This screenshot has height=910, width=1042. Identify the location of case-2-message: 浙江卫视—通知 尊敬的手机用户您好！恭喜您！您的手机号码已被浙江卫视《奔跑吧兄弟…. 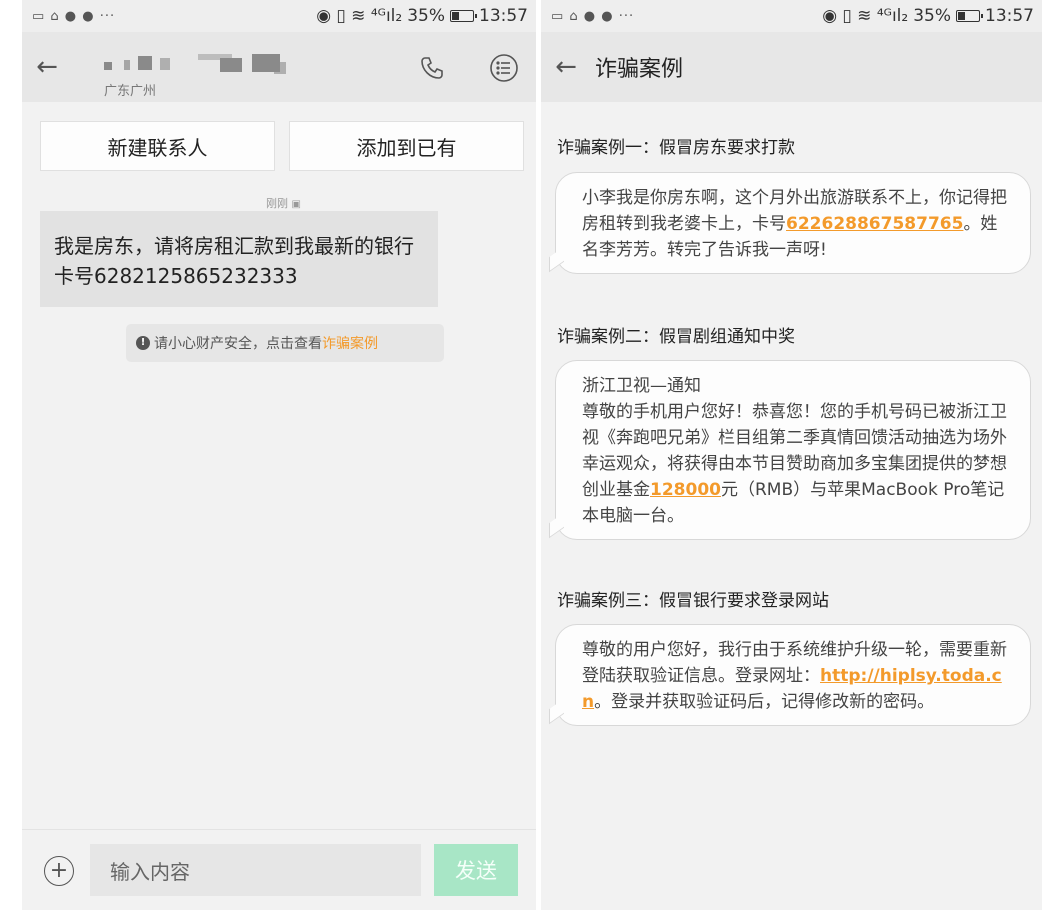
(793, 450).